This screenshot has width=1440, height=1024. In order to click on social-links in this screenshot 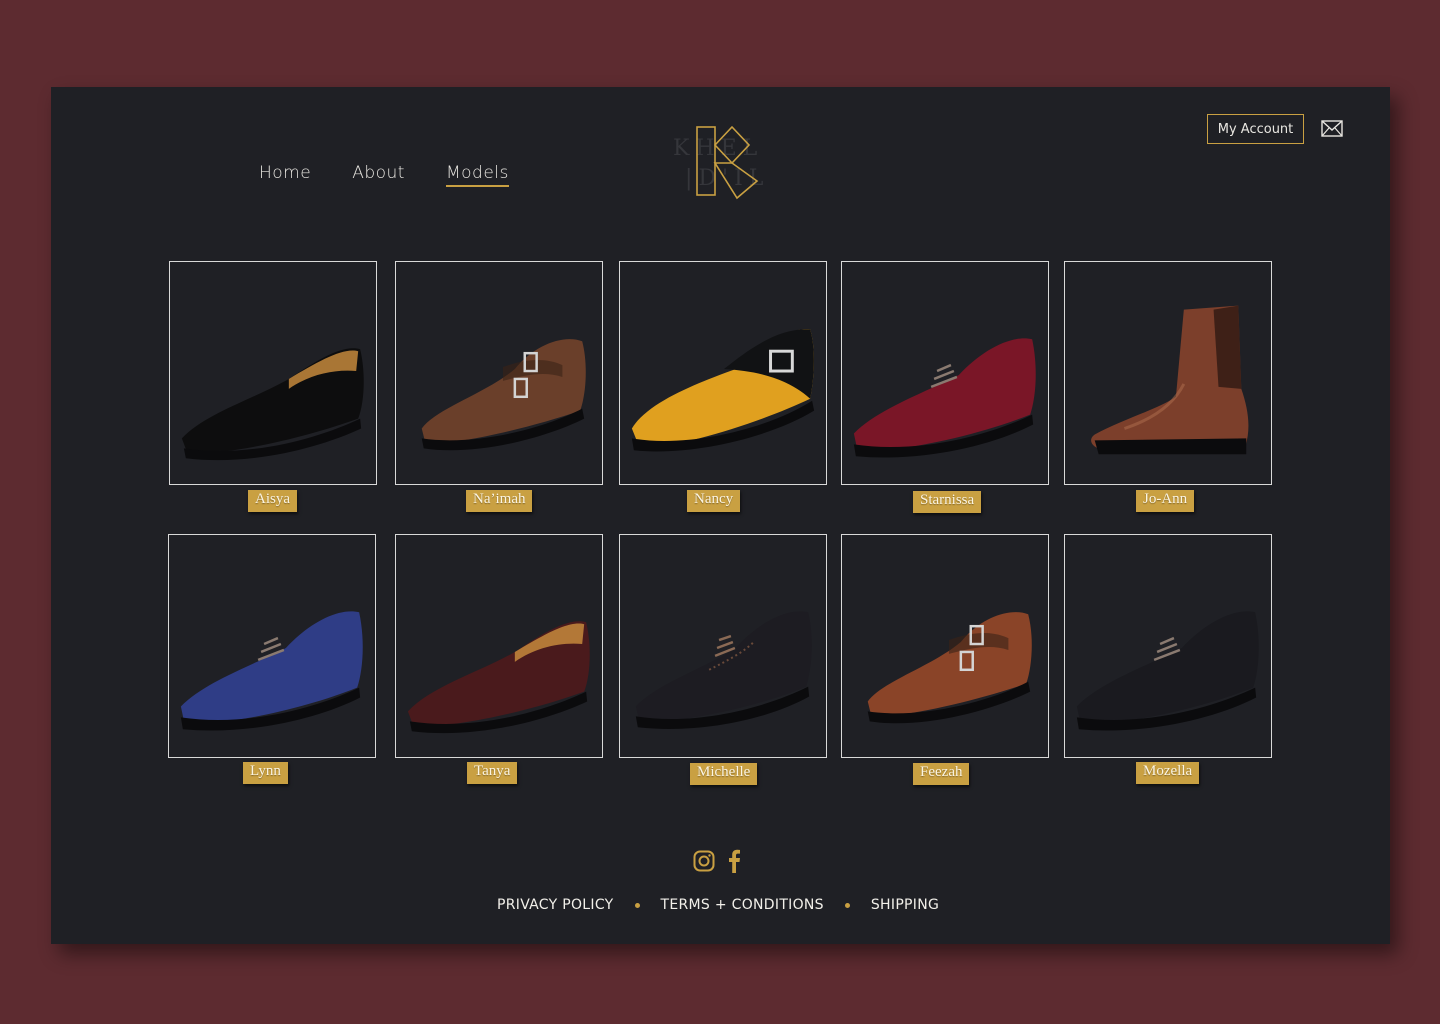, I will do `click(717, 861)`.